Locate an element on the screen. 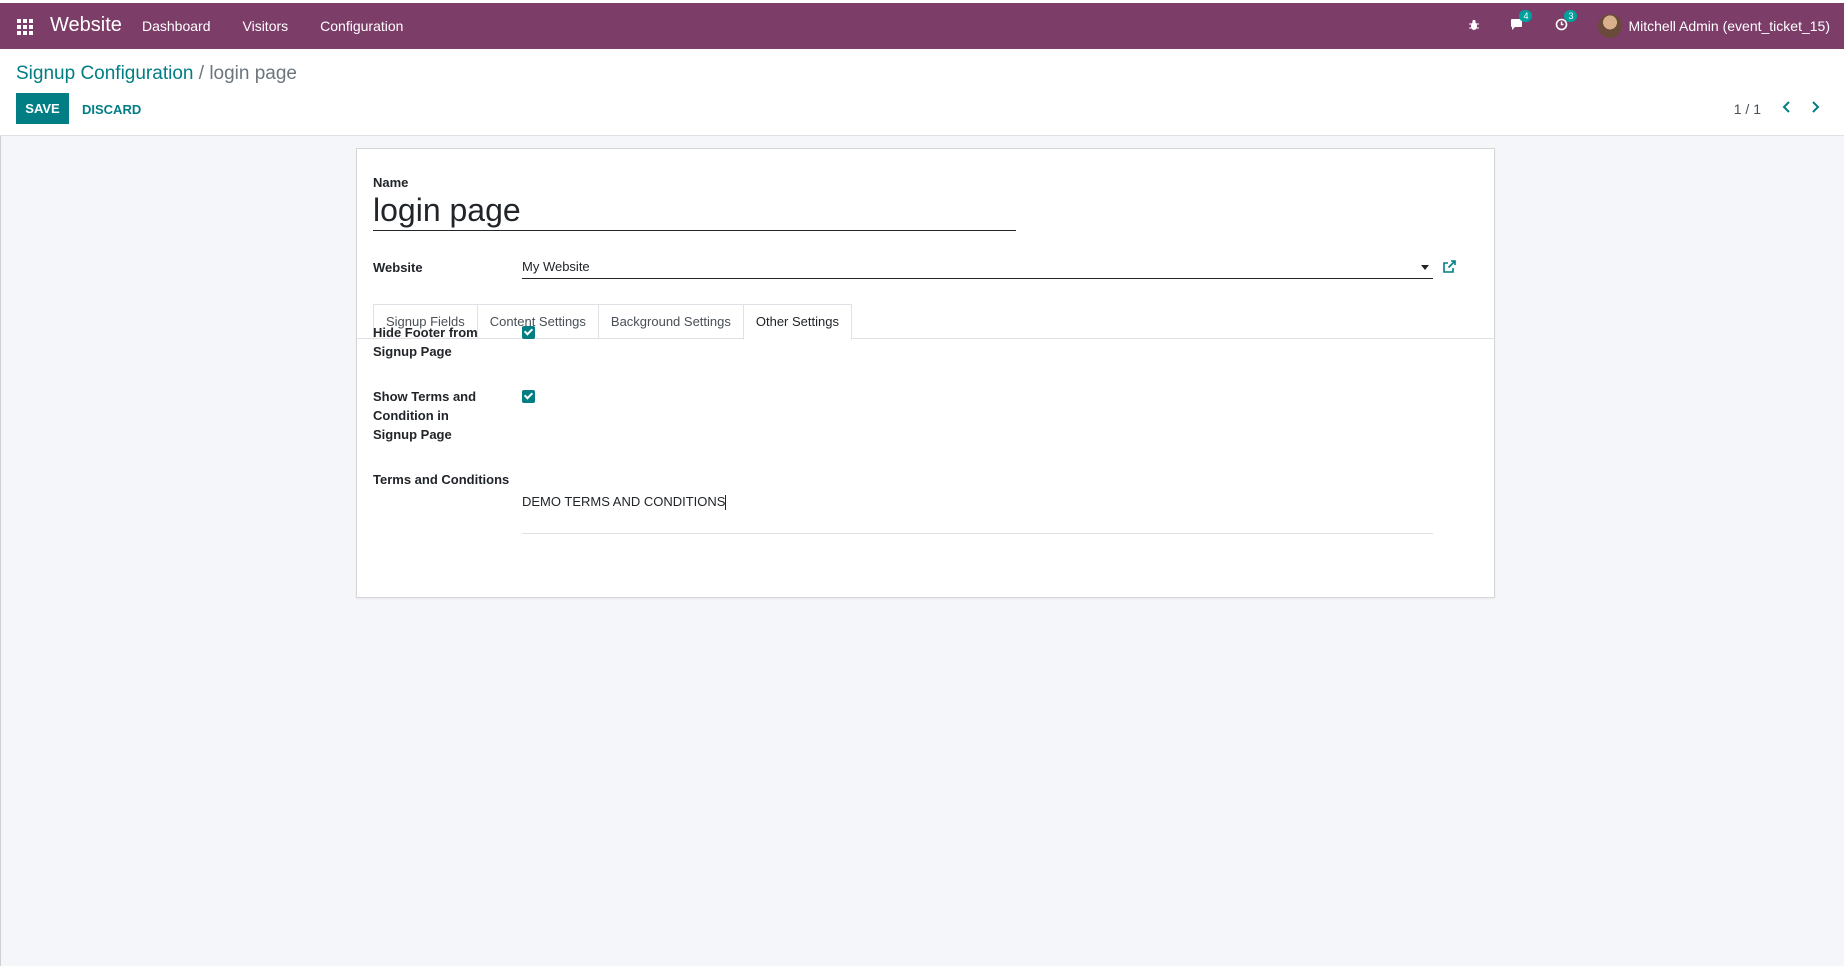 The image size is (1844, 966). chevron-left-icon is located at coordinates (1787, 107).